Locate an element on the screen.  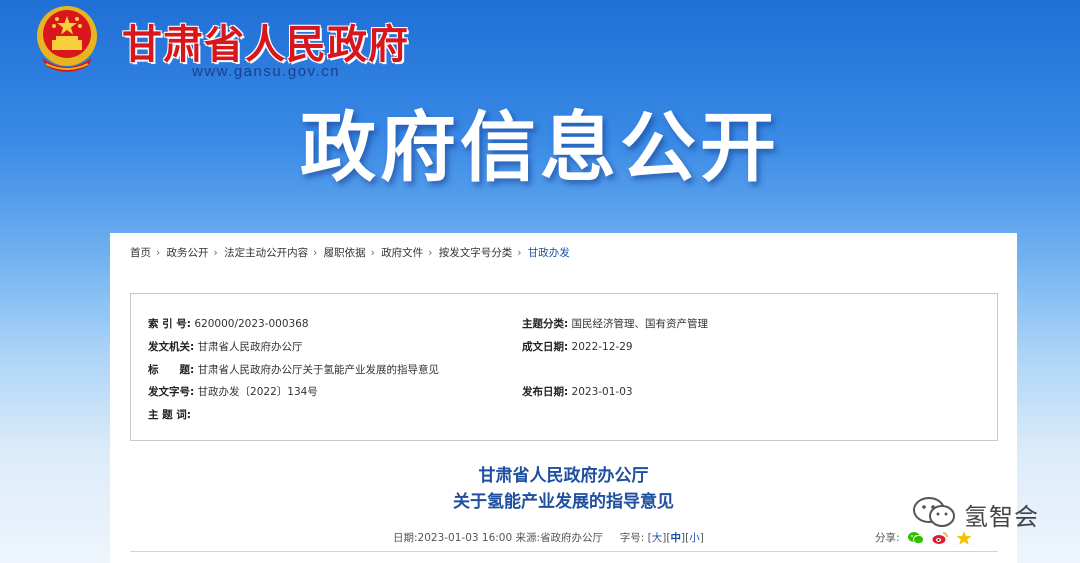
source-label: 来源: is located at coordinates (528, 538).